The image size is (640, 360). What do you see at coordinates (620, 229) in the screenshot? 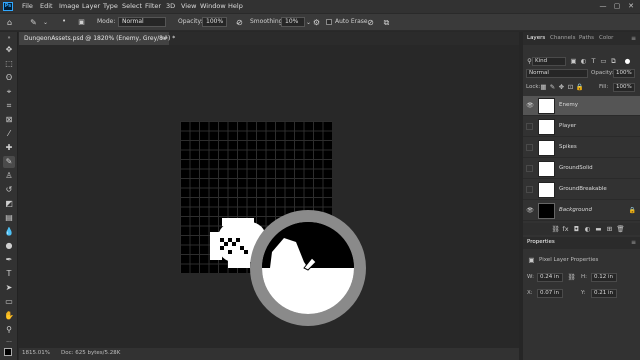
I see `delete-layer-icon: 🗑` at bounding box center [620, 229].